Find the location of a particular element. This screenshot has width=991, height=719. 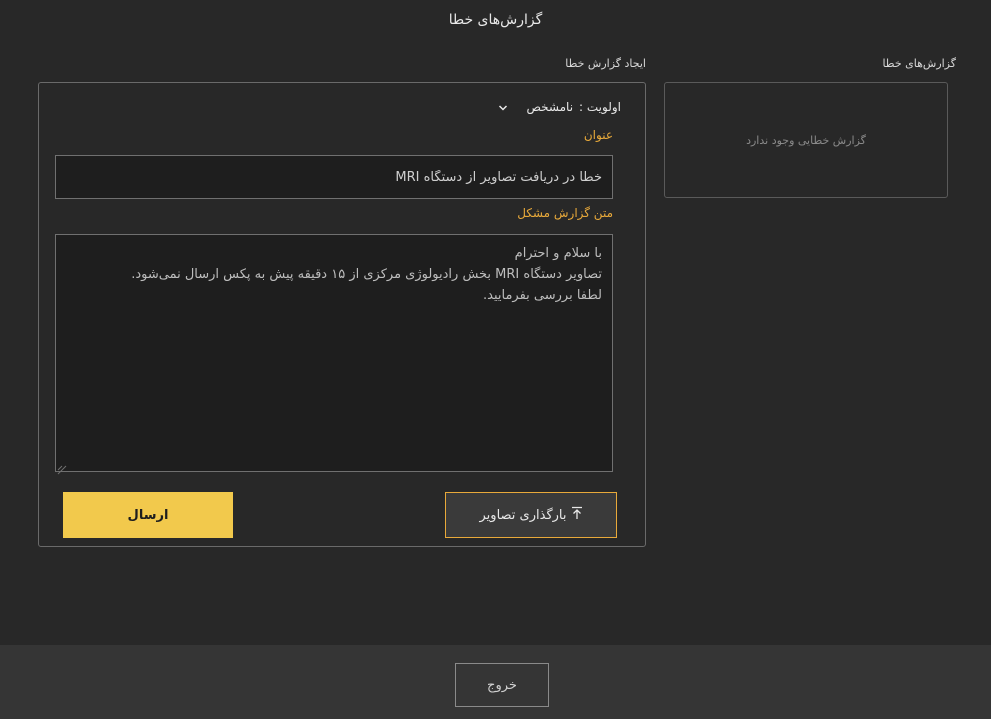

upload-images-button: بارگذاری تصاویر is located at coordinates (531, 515).